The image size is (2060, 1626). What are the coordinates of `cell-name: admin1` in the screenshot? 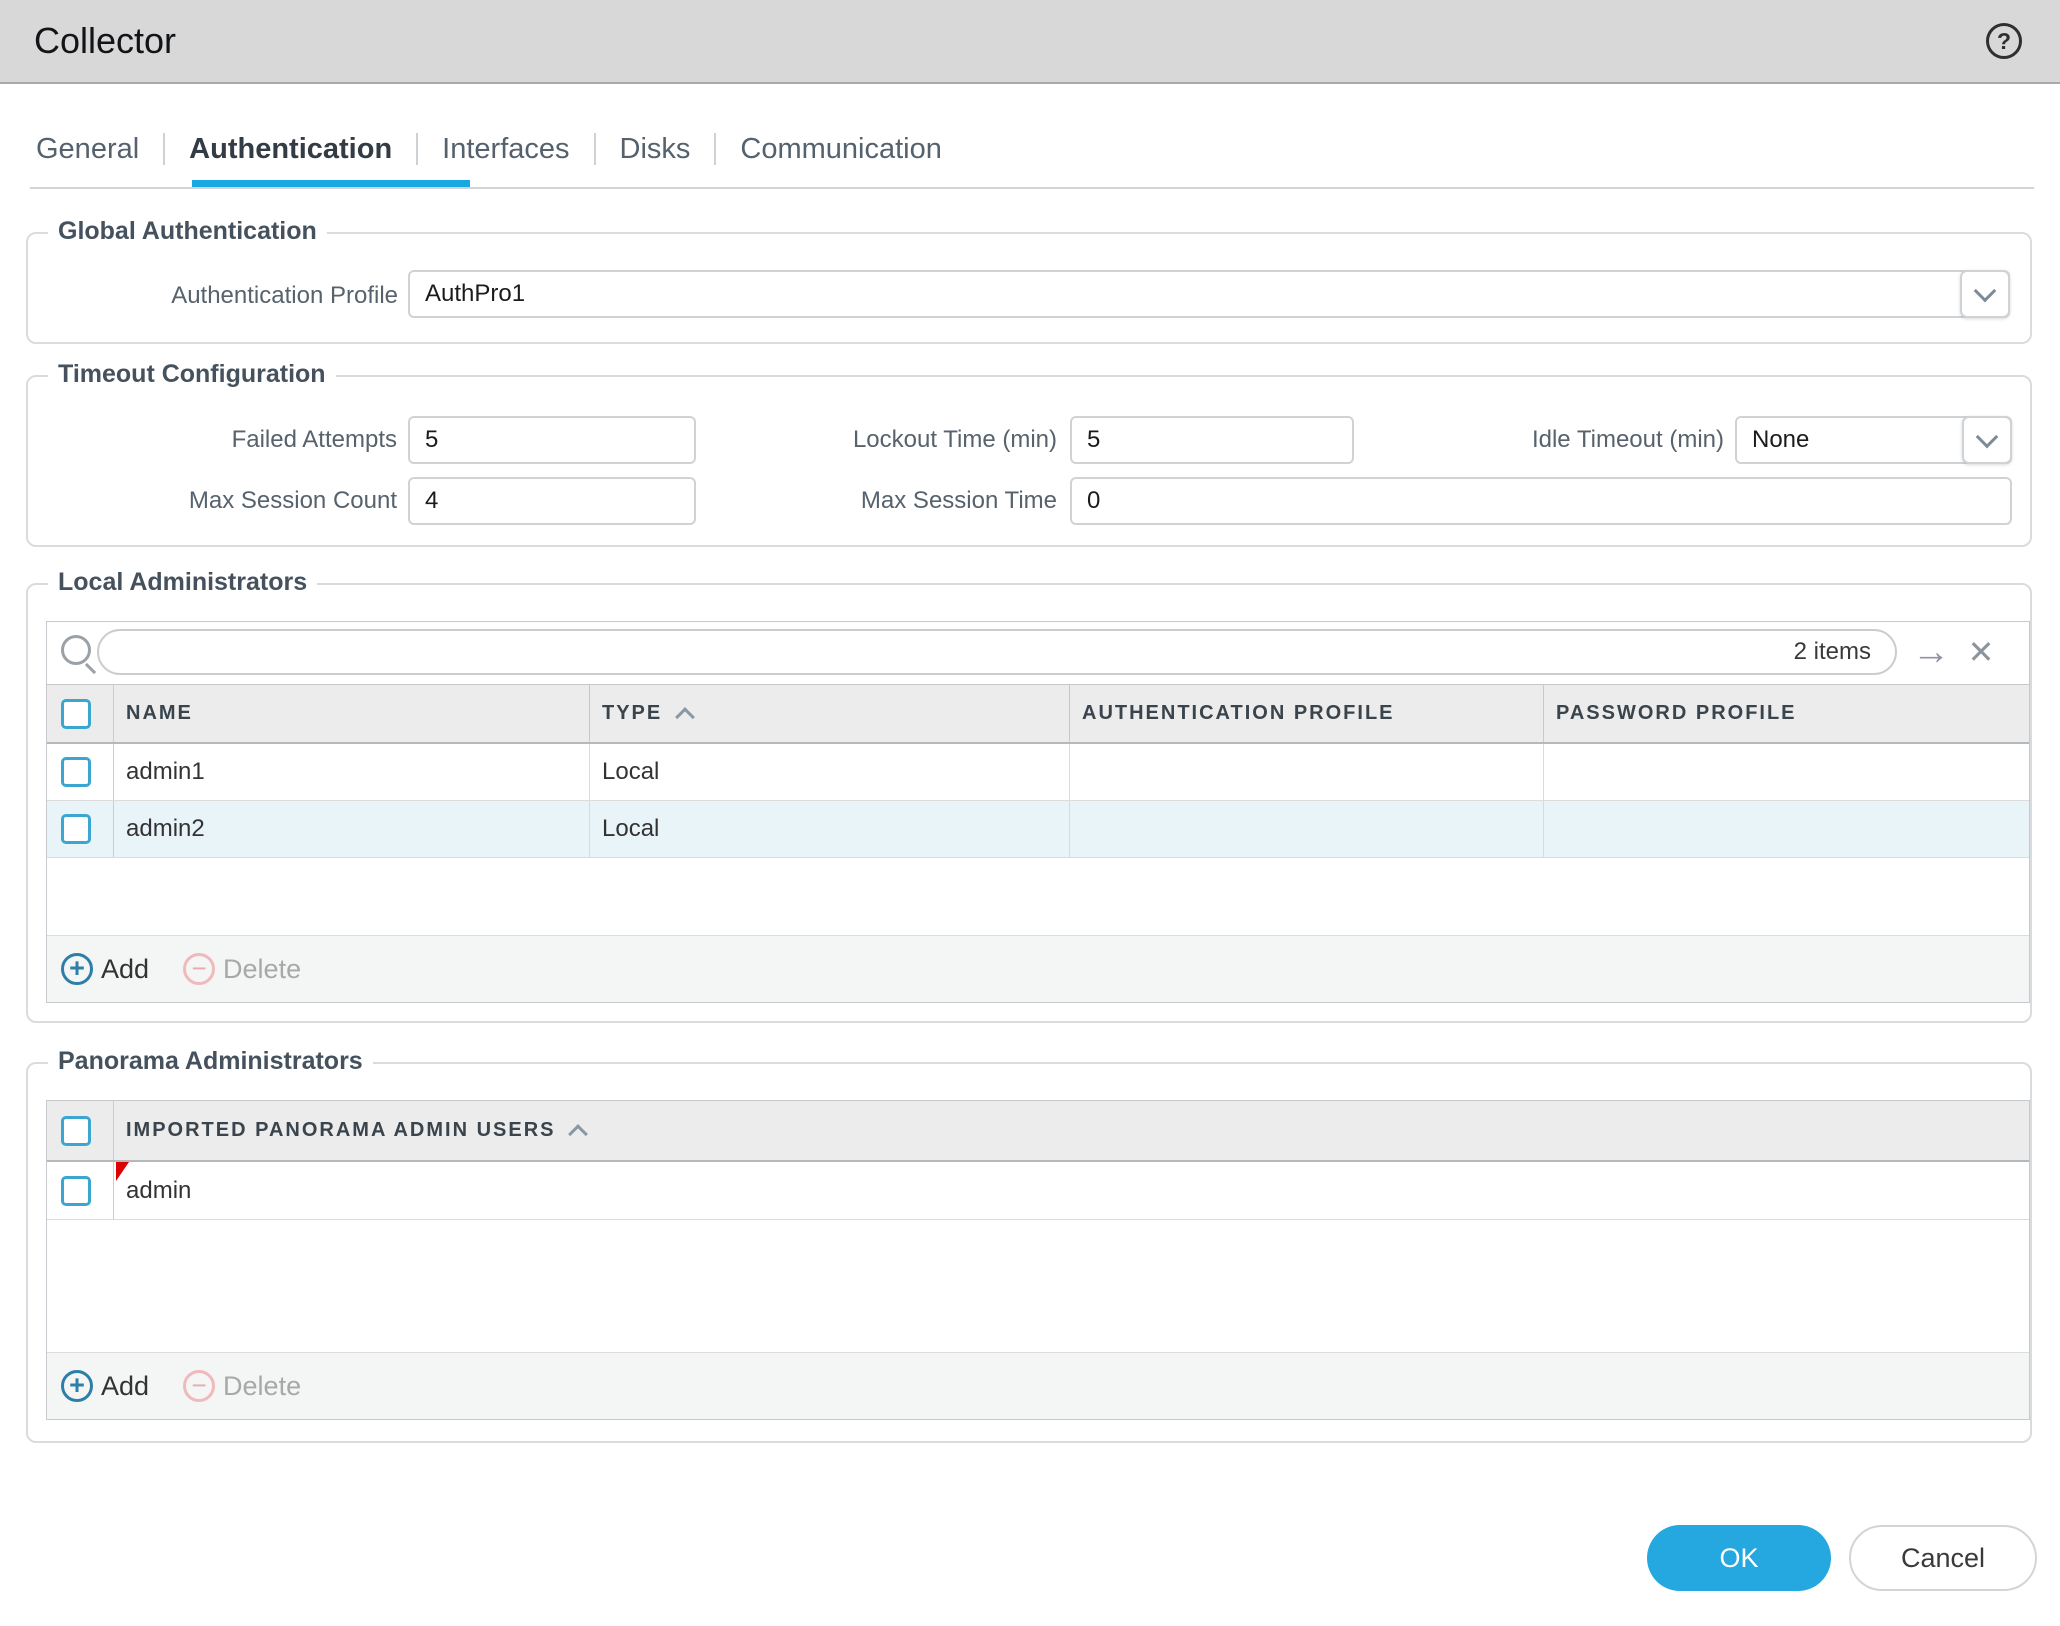 It's located at (352, 772).